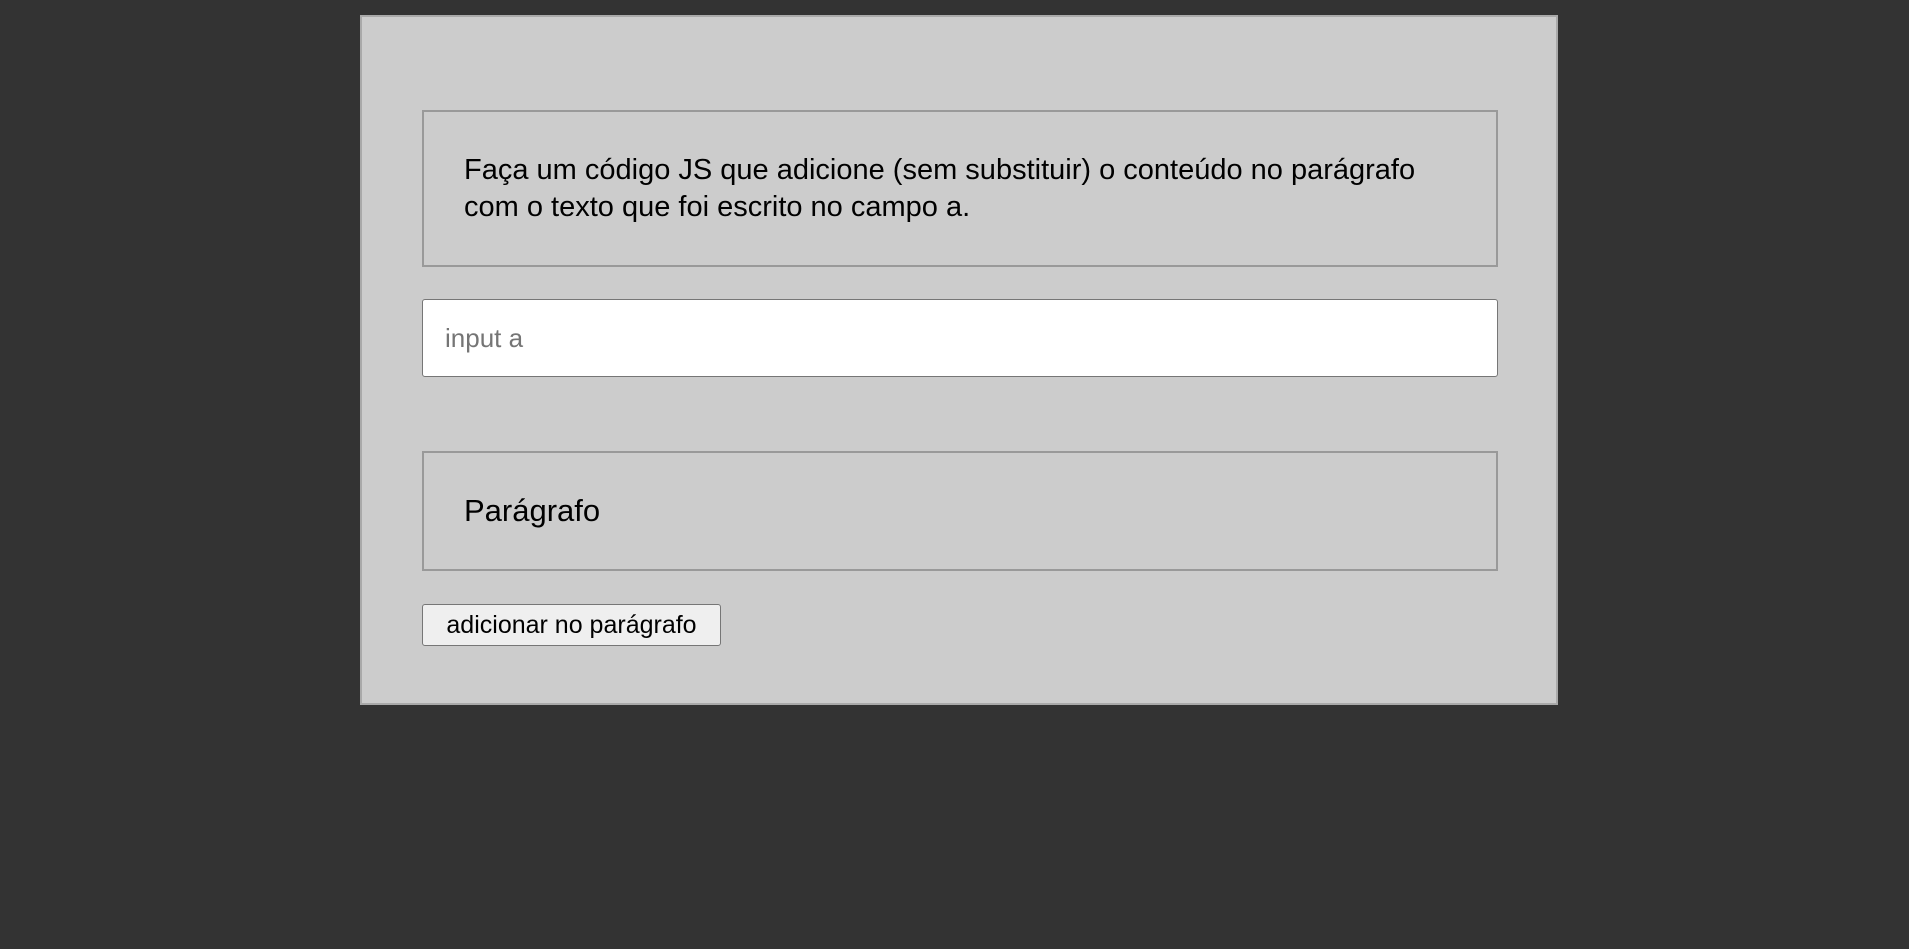 This screenshot has width=1909, height=949. Describe the element at coordinates (960, 511) in the screenshot. I see `paragraph-box: Parágrafo` at that location.